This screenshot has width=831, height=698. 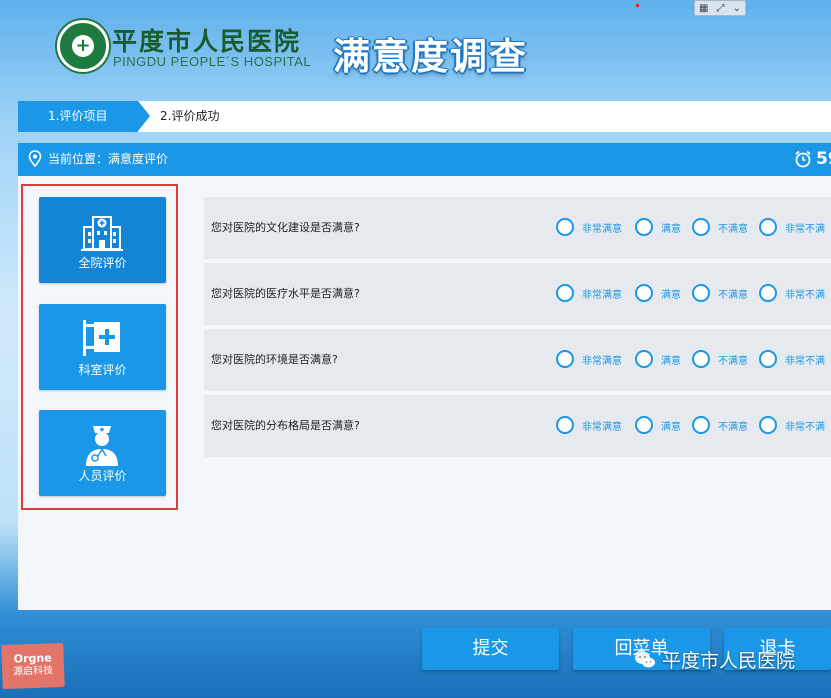 I want to click on watermark-text: 平度市人民医院, so click(x=729, y=661).